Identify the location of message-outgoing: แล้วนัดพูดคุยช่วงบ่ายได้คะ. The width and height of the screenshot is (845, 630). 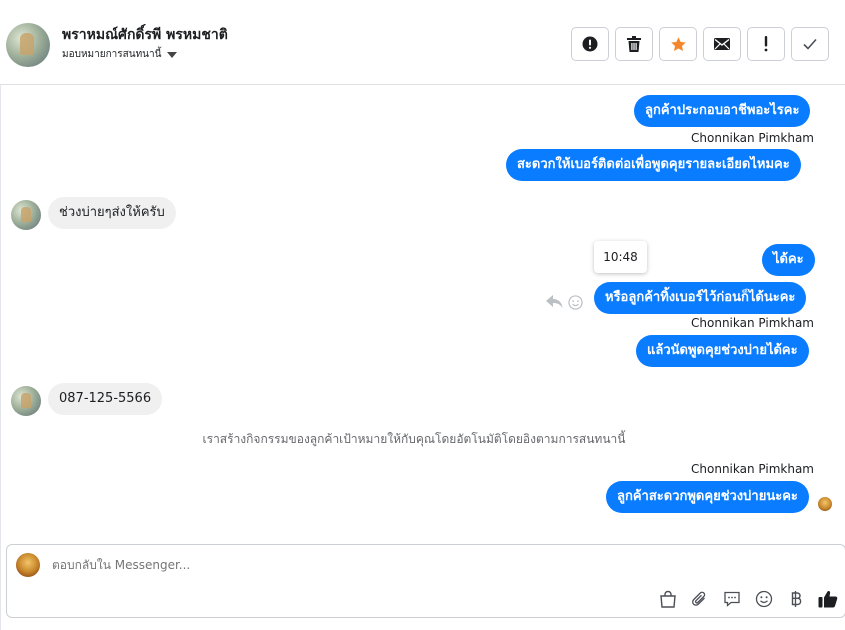
(722, 351).